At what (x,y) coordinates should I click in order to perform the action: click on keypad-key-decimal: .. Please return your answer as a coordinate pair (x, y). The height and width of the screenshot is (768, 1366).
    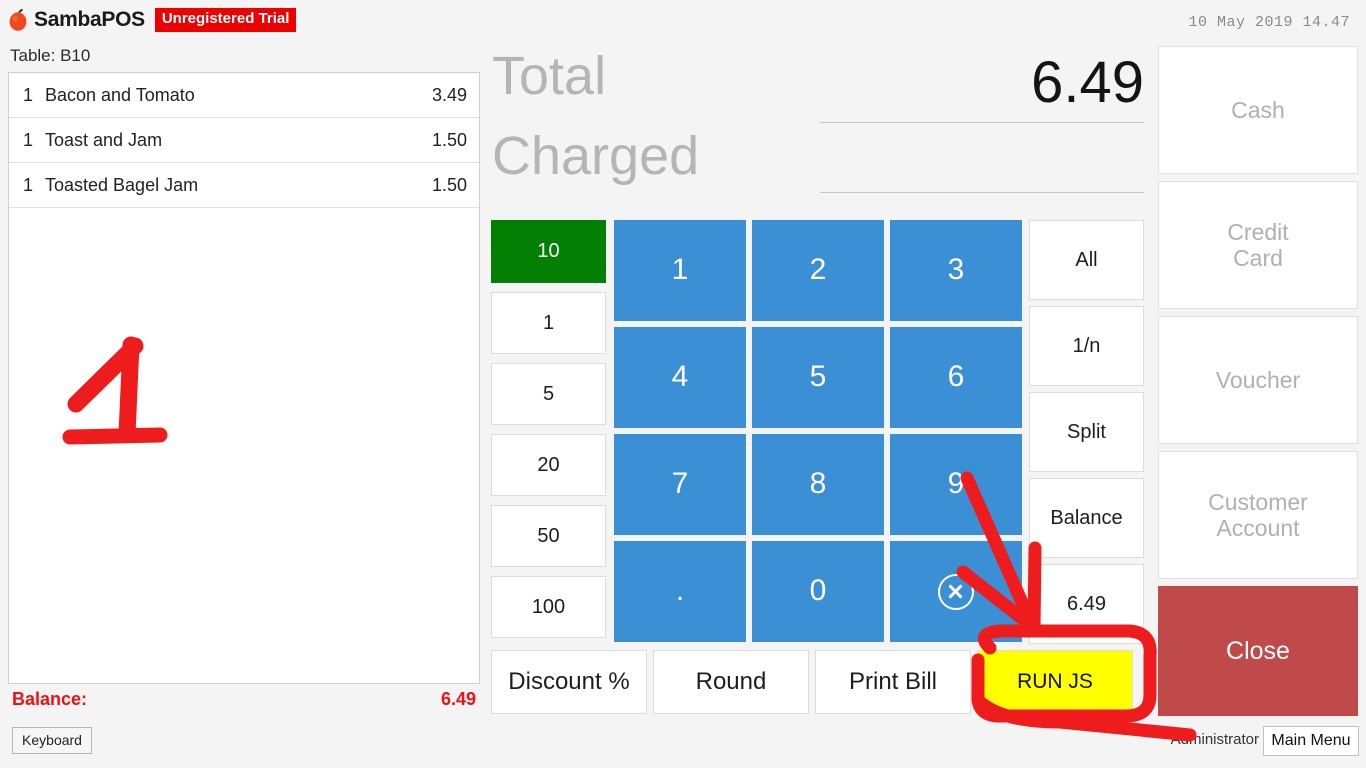
    Looking at the image, I should click on (680, 591).